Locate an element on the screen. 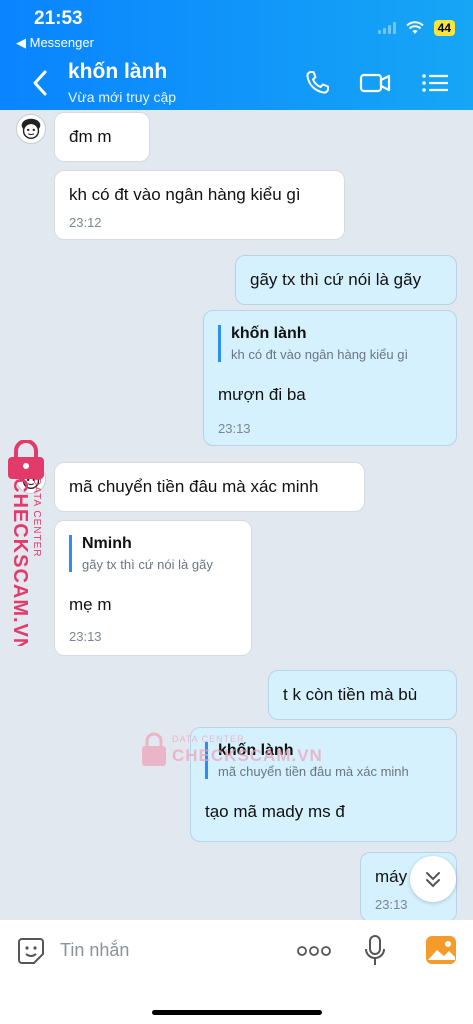 This screenshot has height=1024, width=473. incoming-message: đm m is located at coordinates (102, 137).